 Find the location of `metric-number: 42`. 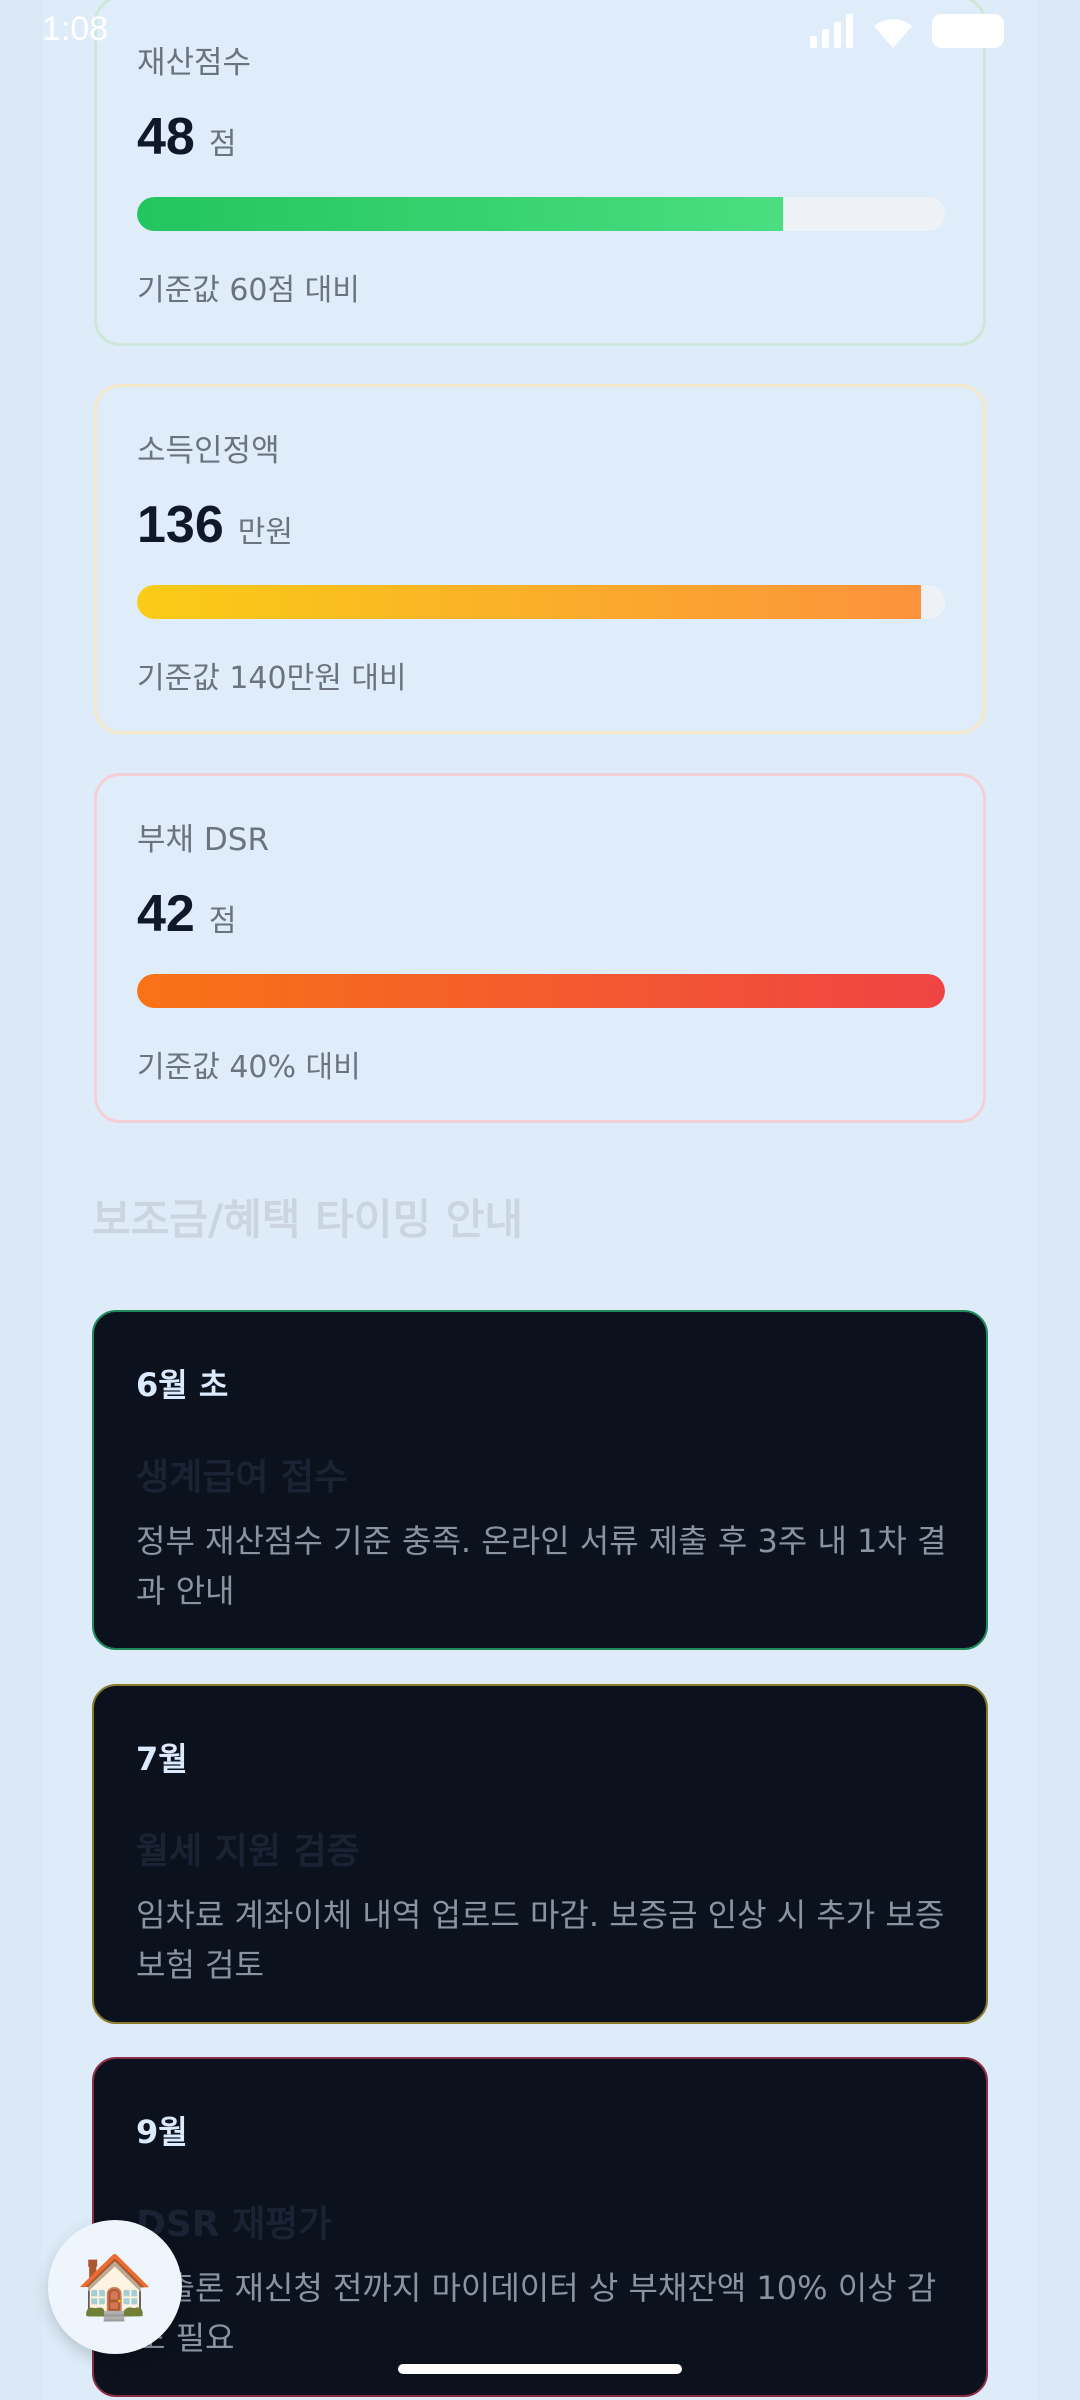

metric-number: 42 is located at coordinates (166, 914).